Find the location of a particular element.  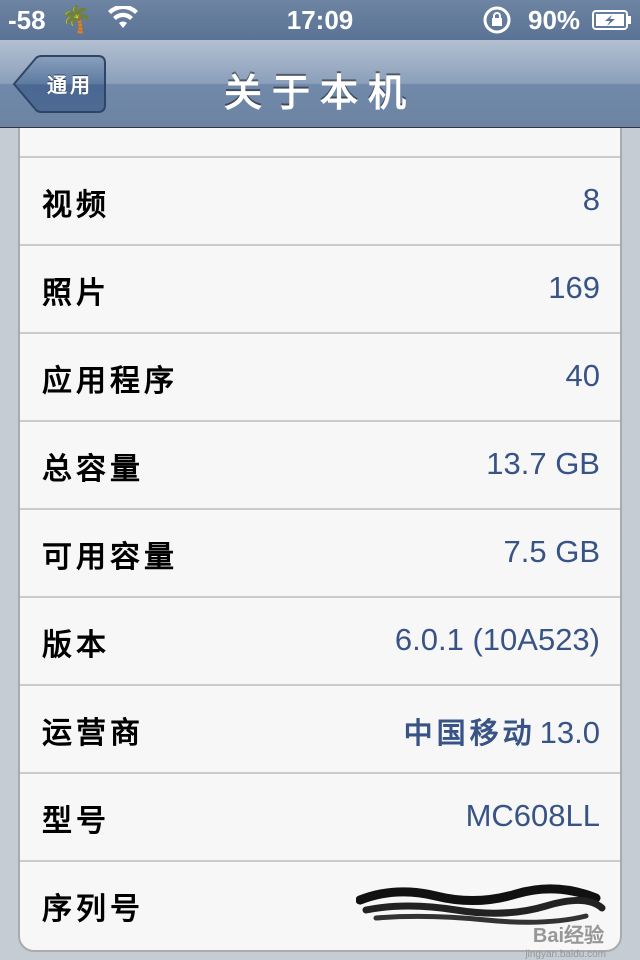

row-value: 169 is located at coordinates (574, 287).